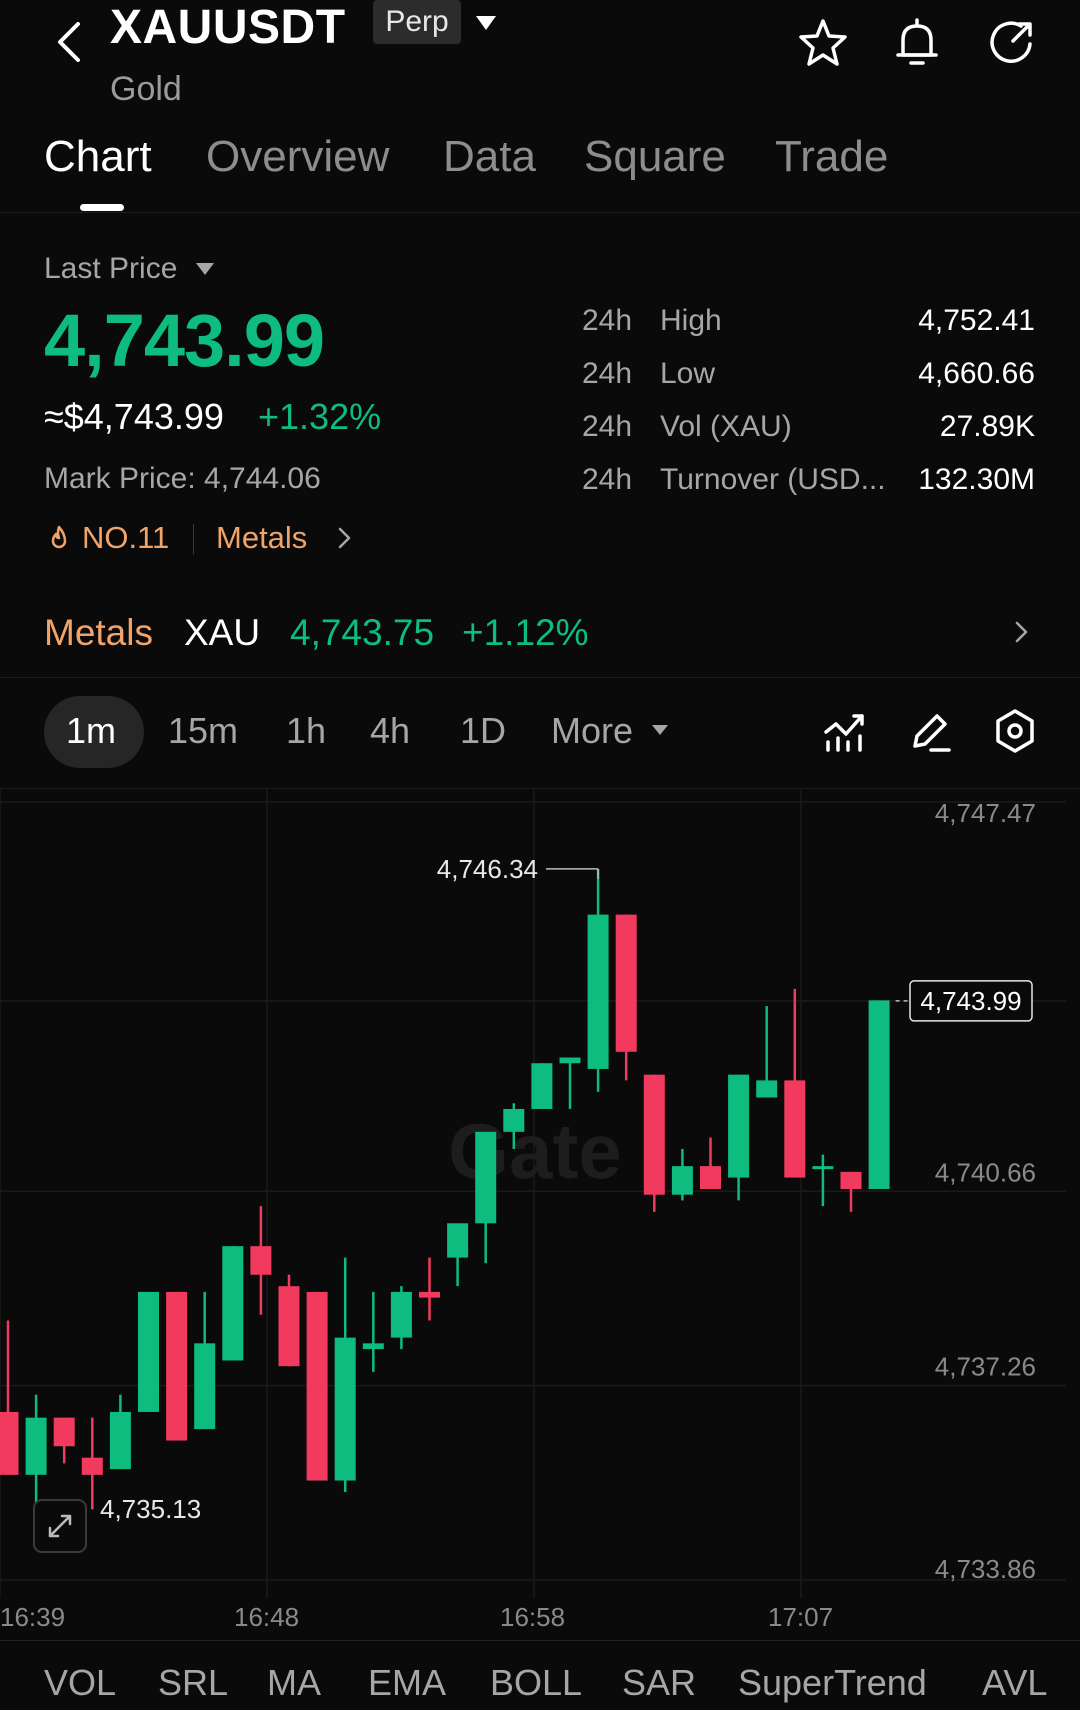  I want to click on high-price-label: 4,746.34, so click(487, 869).